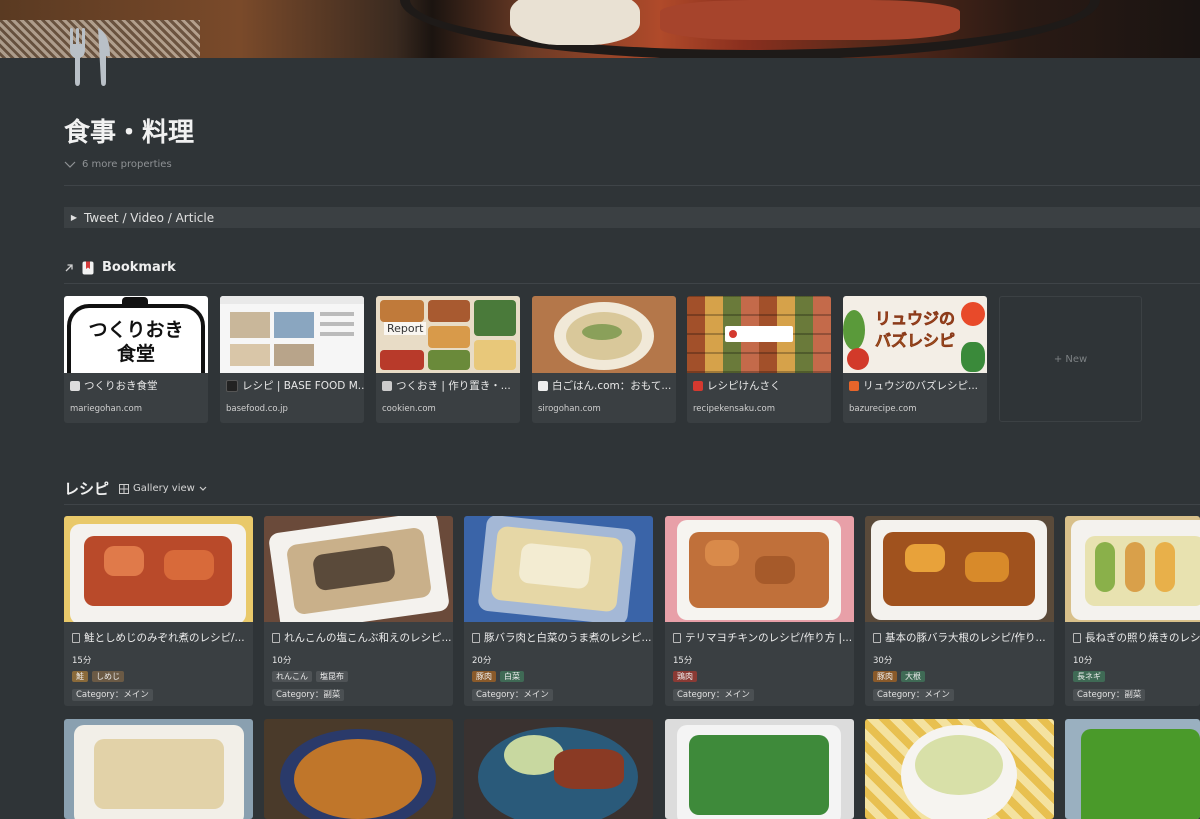 This screenshot has height=819, width=1200. I want to click on bookmark-title: つくりおき食堂, so click(121, 386).